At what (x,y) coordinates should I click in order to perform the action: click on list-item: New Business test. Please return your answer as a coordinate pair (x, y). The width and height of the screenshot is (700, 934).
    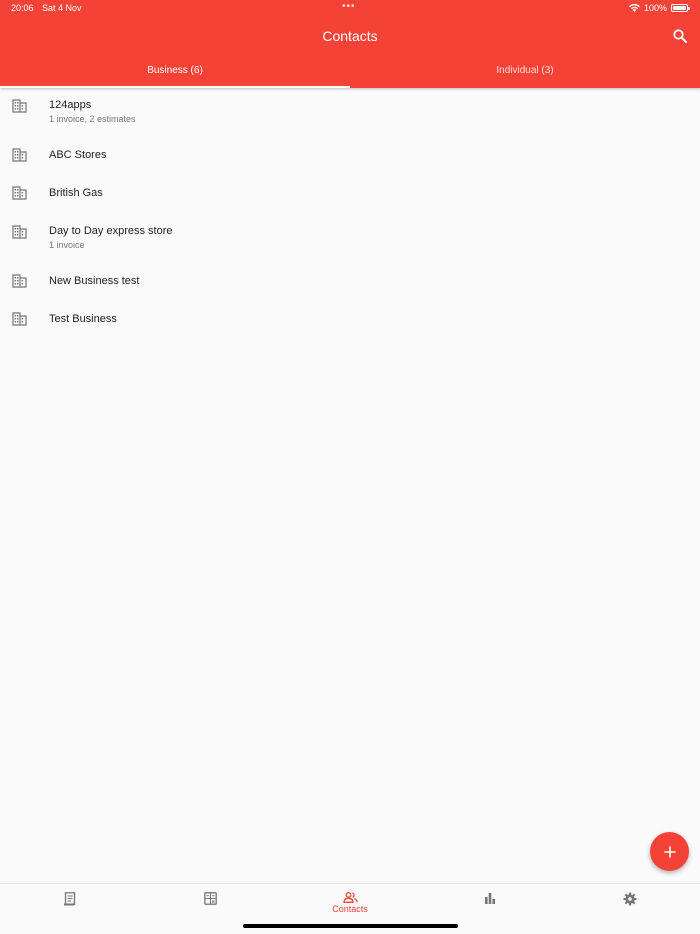
    Looking at the image, I should click on (350, 281).